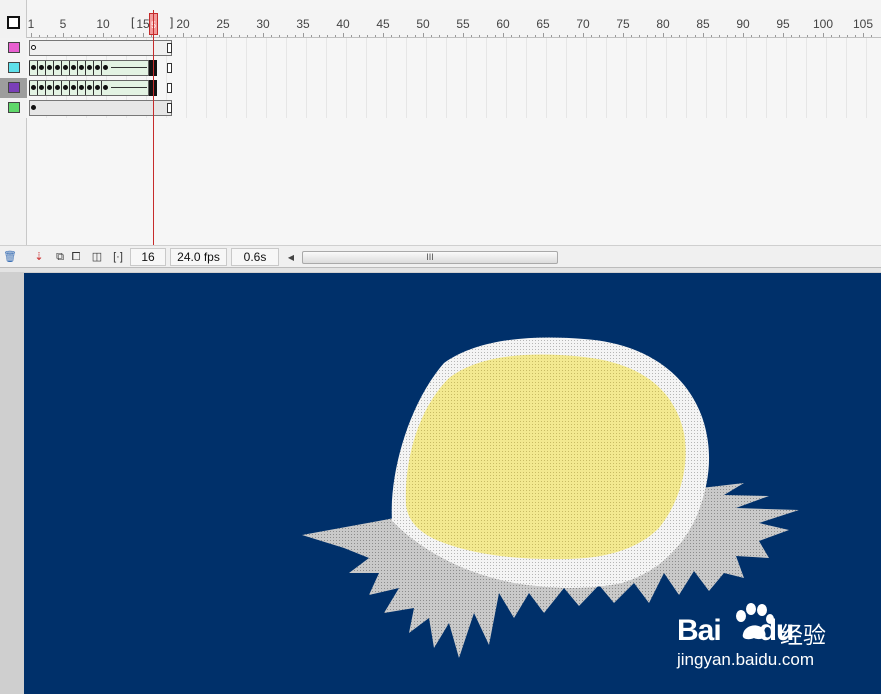  What do you see at coordinates (198, 257) in the screenshot?
I see `frame-rate-field: 24.0 fps` at bounding box center [198, 257].